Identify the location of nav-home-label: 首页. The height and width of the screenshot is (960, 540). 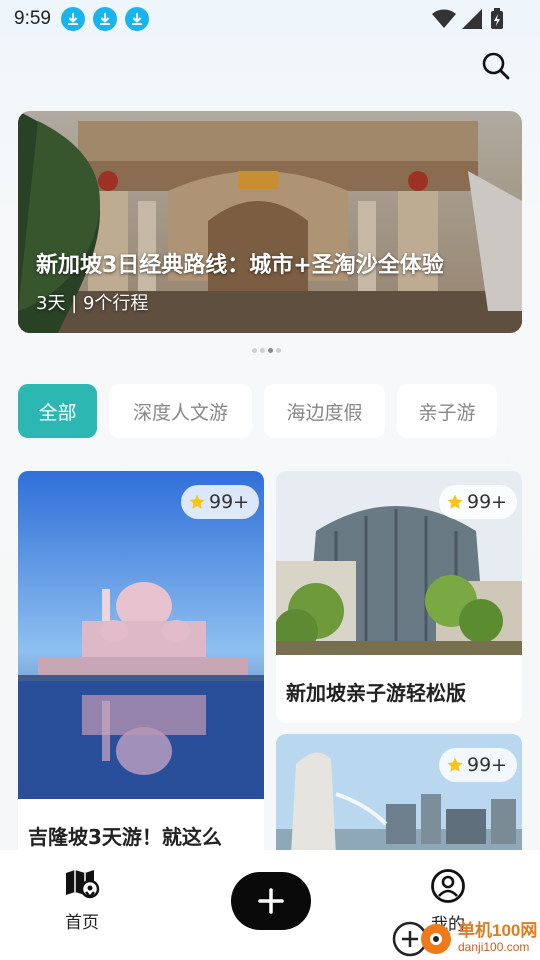
(82, 923).